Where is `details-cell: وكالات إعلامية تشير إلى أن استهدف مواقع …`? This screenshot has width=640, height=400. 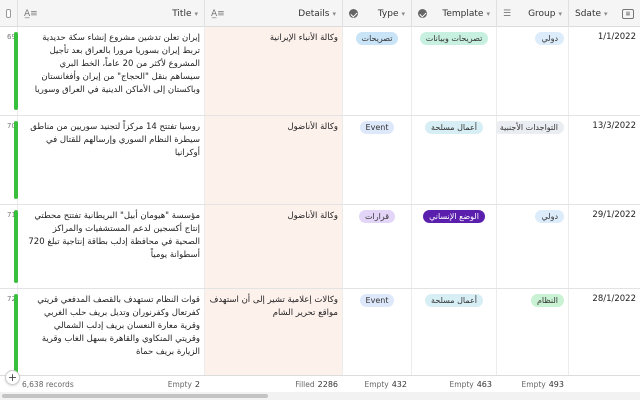
details-cell: وكالات إعلامية تشير إلى أن استهدف مواقع … is located at coordinates (274, 332).